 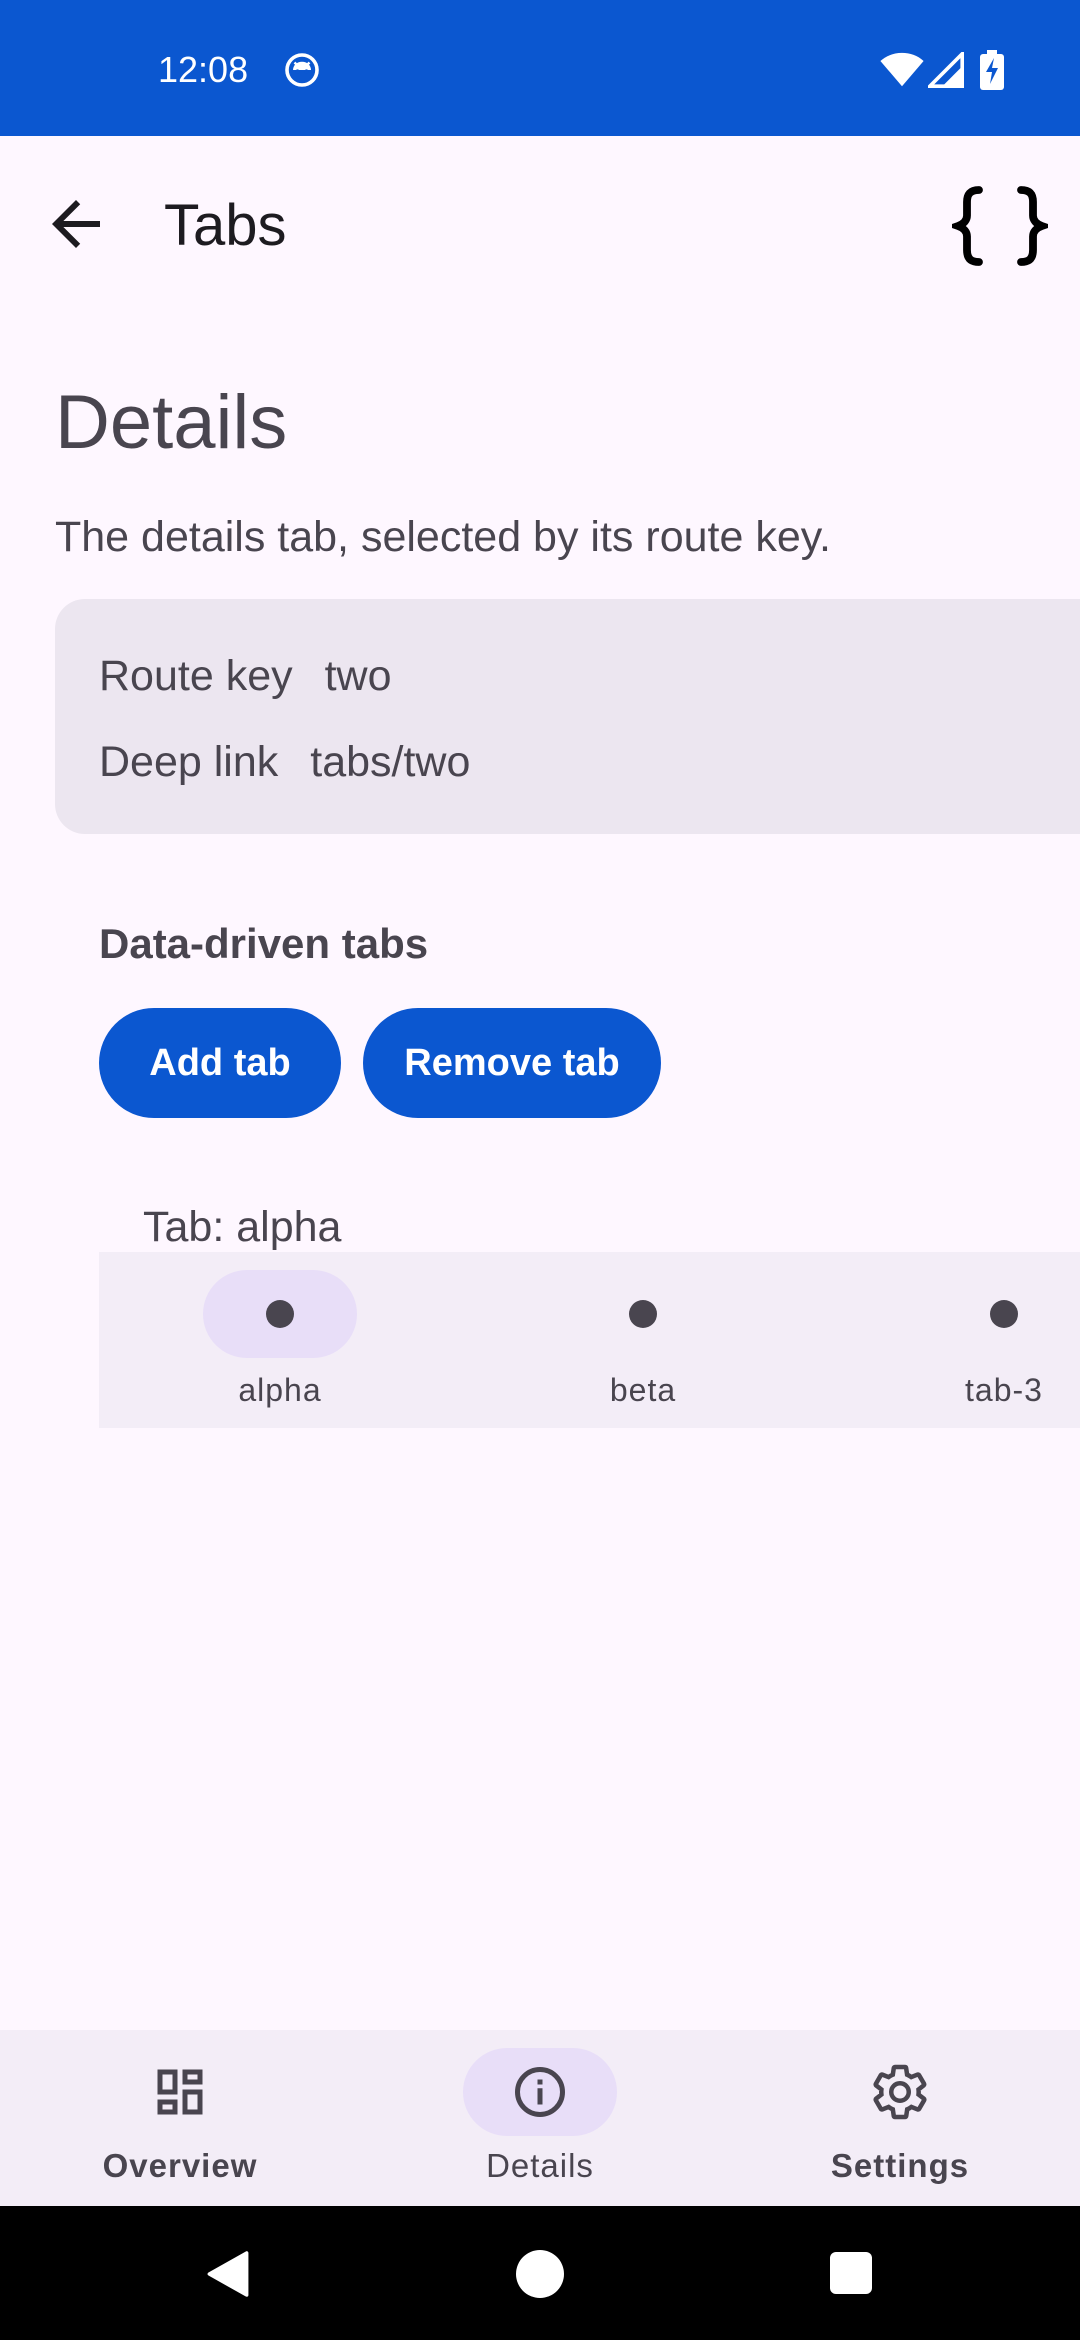 I want to click on tab-label: alpha, so click(x=280, y=1390).